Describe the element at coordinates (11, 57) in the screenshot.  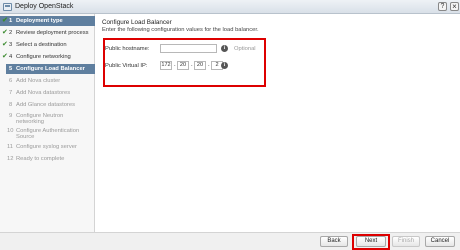
I see `step-number: 4` at that location.